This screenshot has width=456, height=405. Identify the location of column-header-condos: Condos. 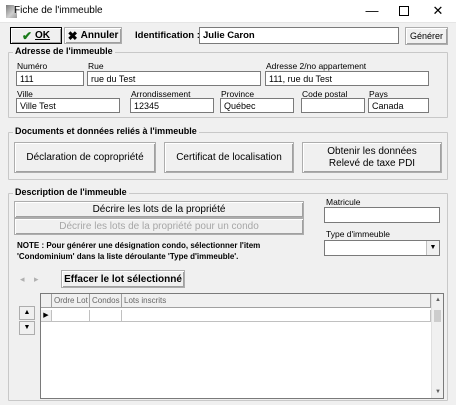
(106, 301).